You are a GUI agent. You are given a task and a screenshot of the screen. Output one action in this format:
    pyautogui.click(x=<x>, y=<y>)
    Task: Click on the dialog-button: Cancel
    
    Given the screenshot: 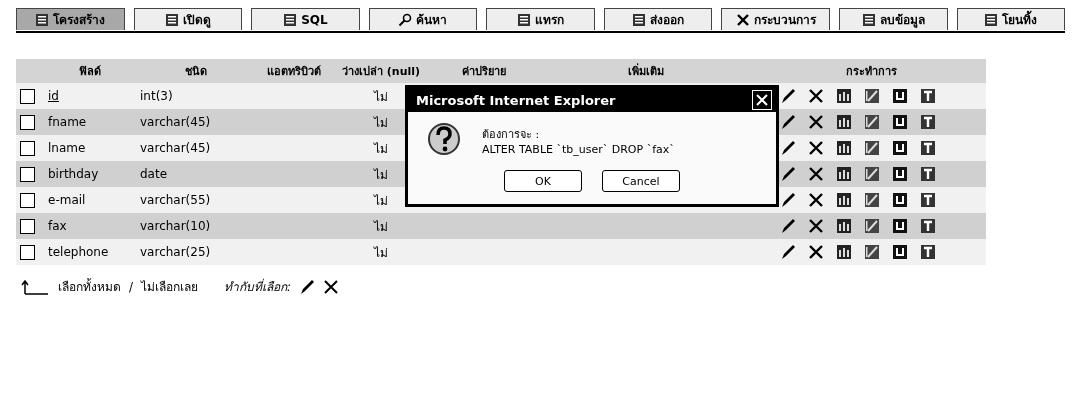 What is the action you would take?
    pyautogui.click(x=641, y=181)
    